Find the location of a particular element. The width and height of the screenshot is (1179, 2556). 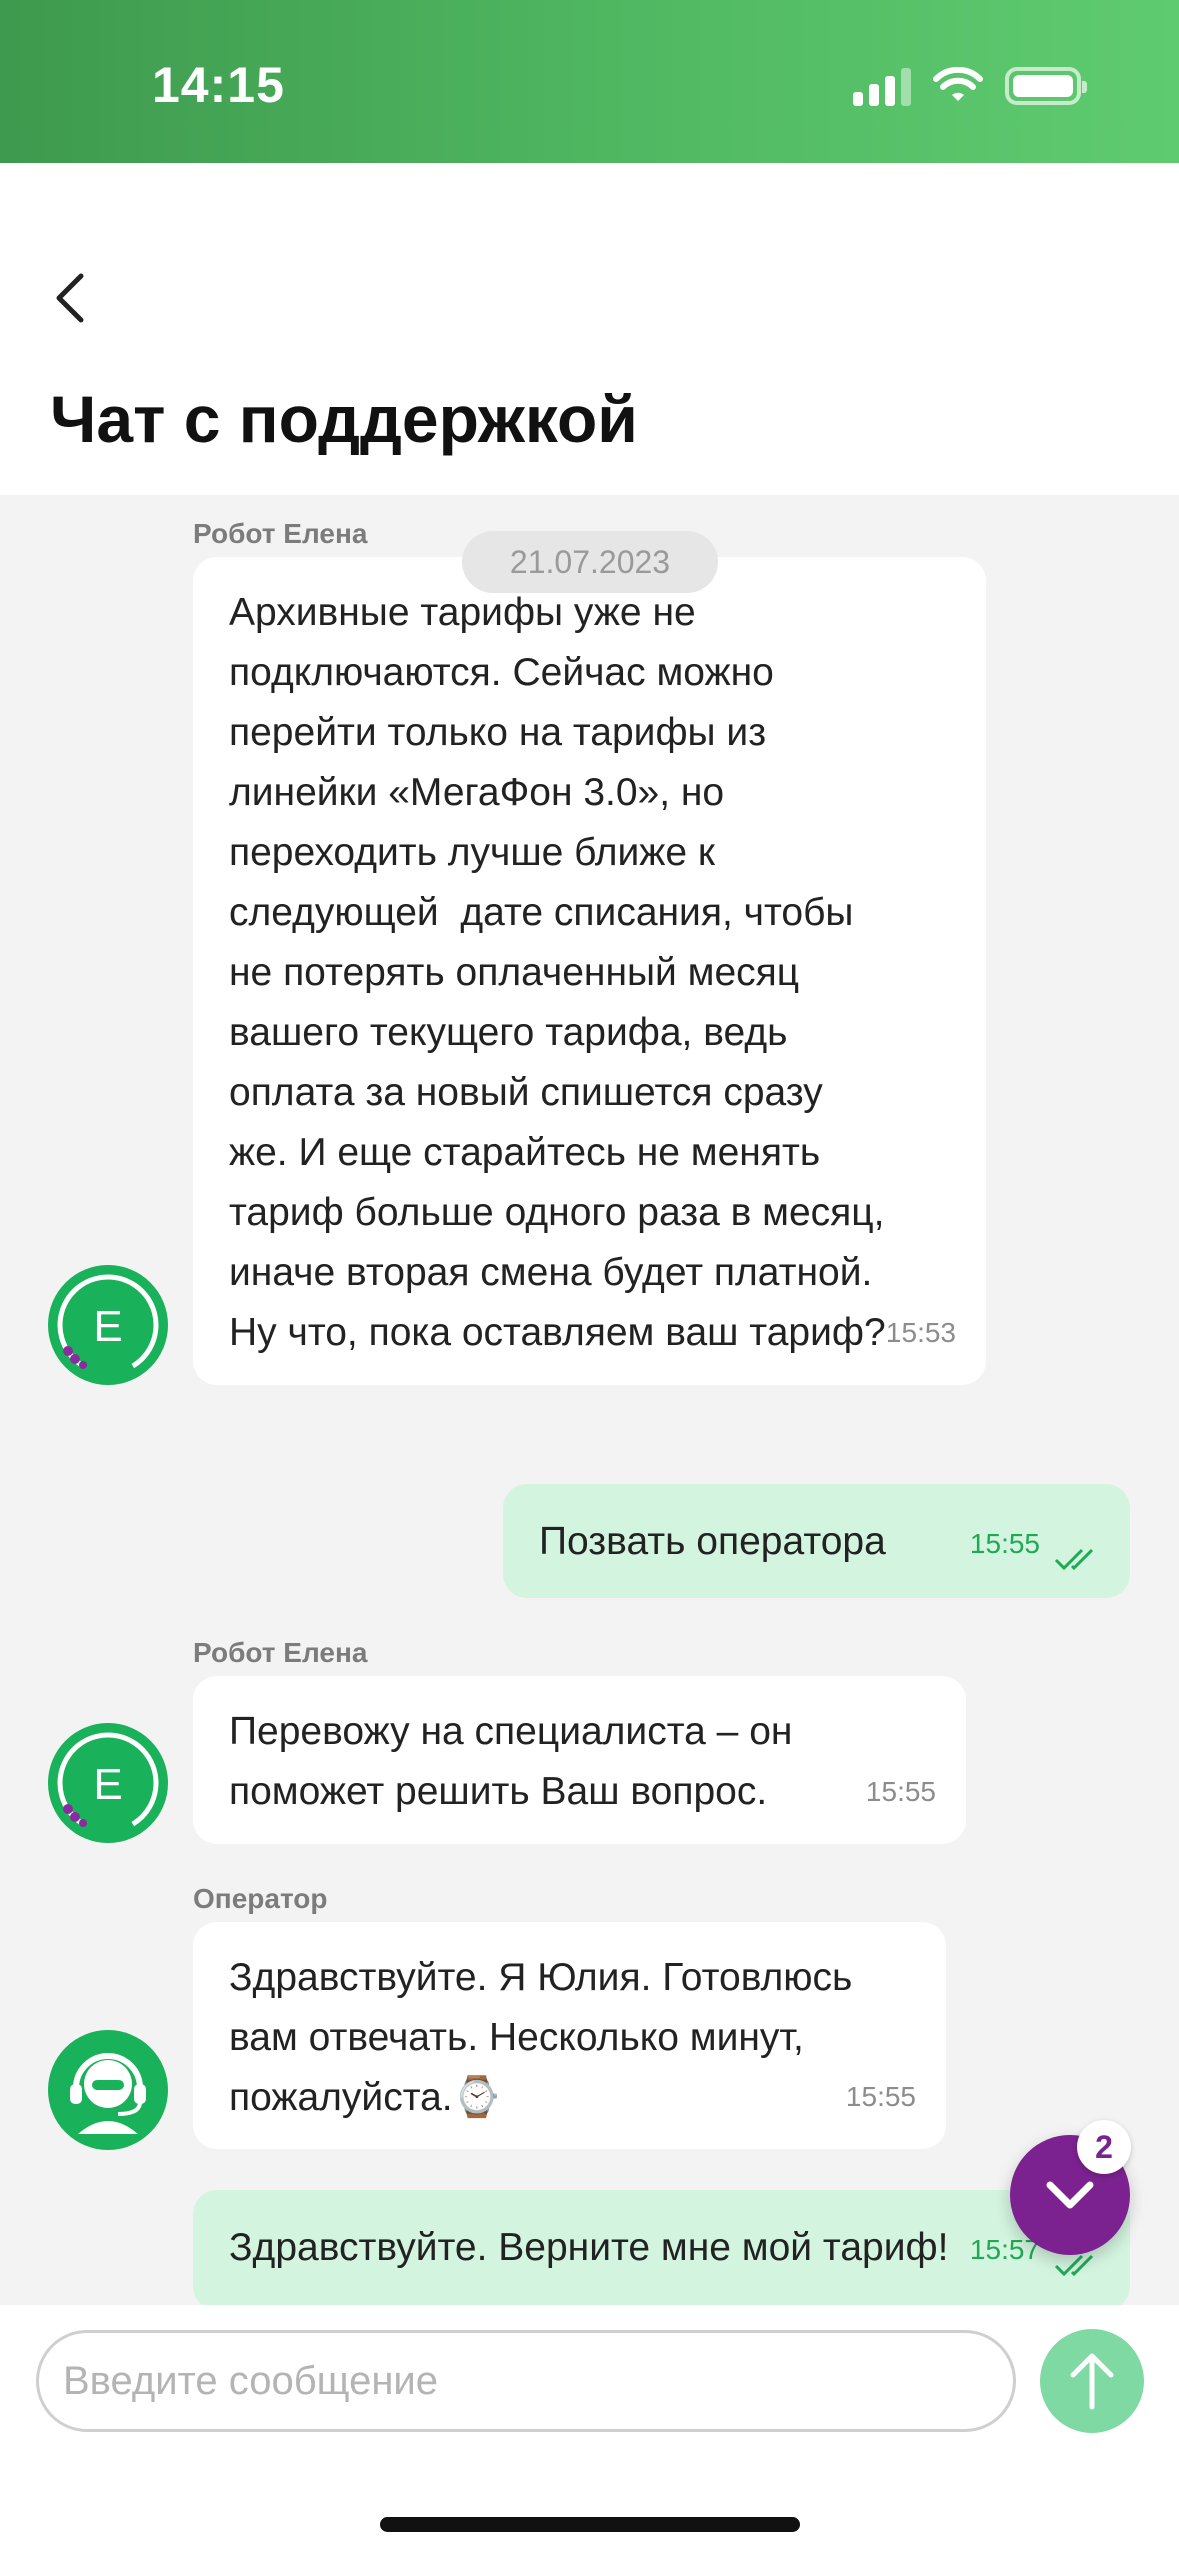

message-text: Здравствуйте. Верните мне мой тариф! is located at coordinates (589, 2247).